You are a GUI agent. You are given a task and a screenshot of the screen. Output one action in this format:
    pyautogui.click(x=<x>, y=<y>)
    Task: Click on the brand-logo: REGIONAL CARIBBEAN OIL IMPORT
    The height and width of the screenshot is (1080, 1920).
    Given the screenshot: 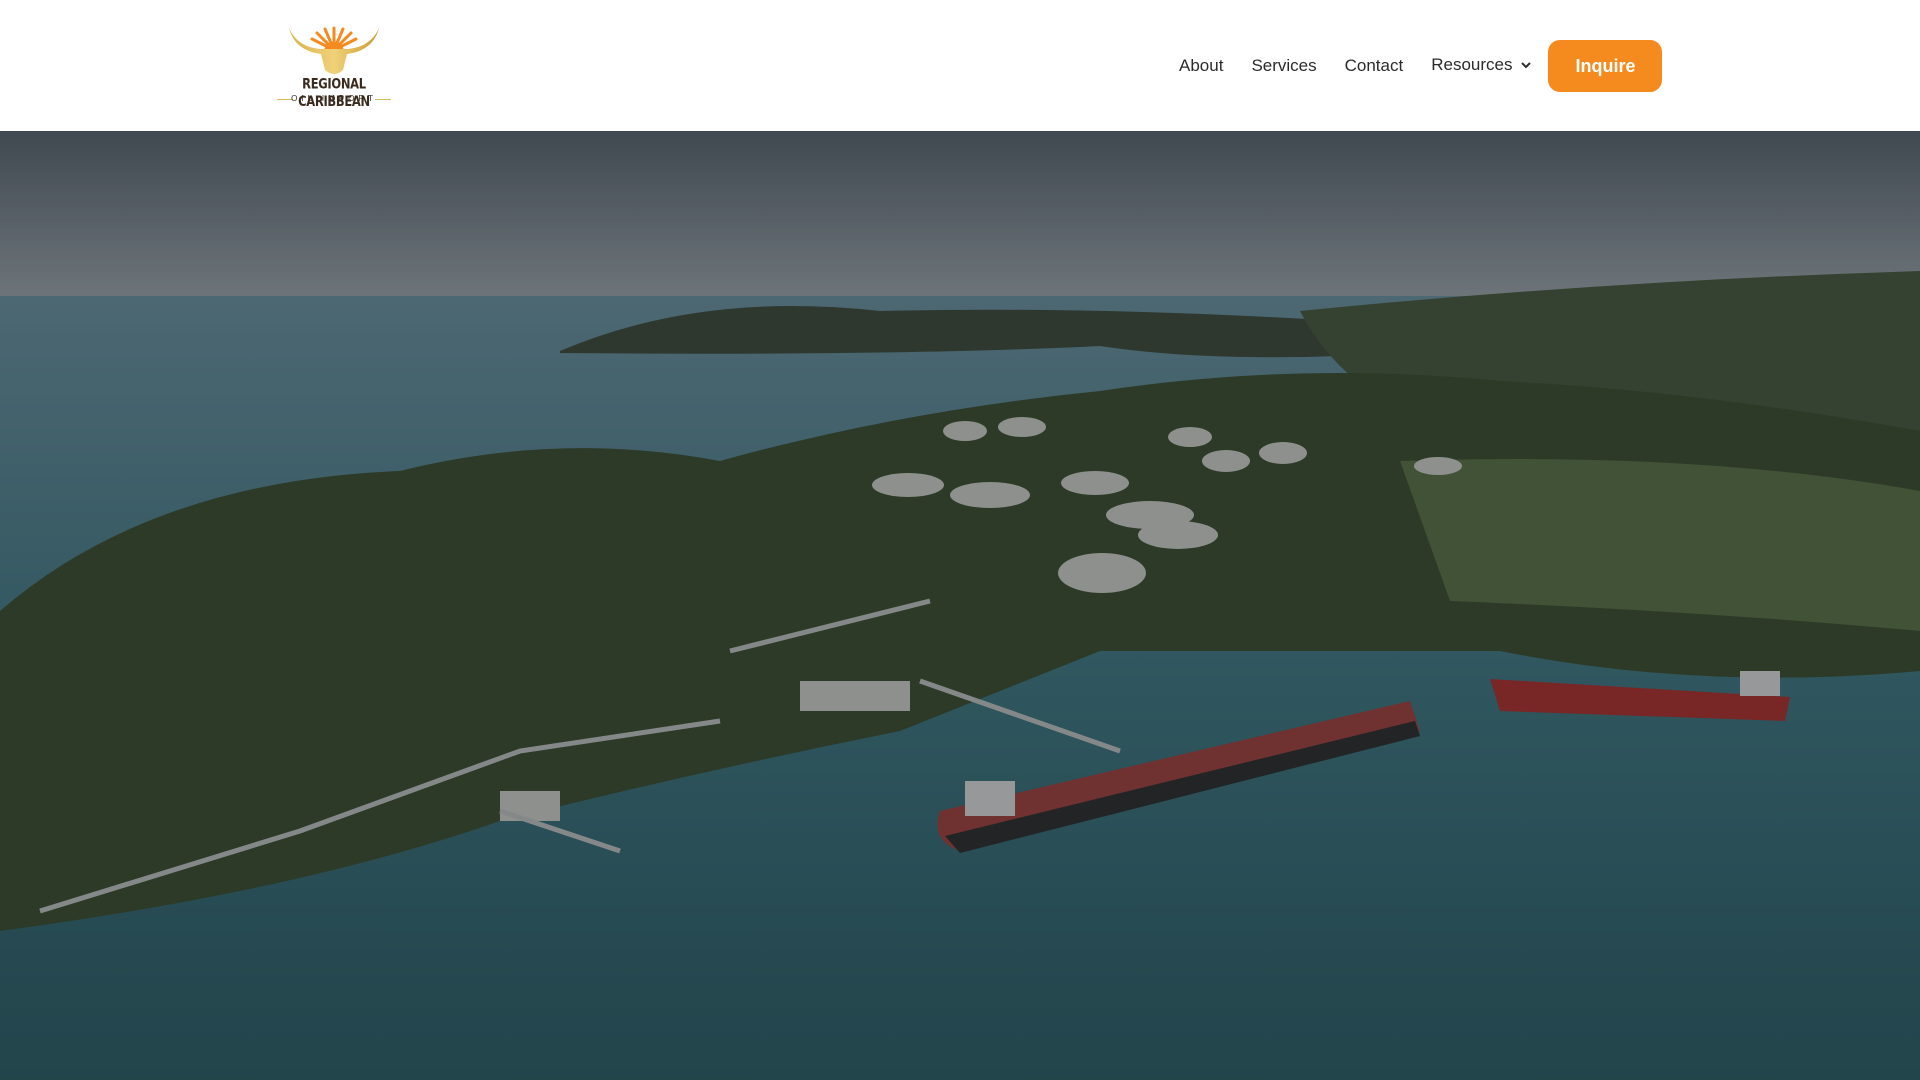 What is the action you would take?
    pyautogui.click(x=334, y=66)
    